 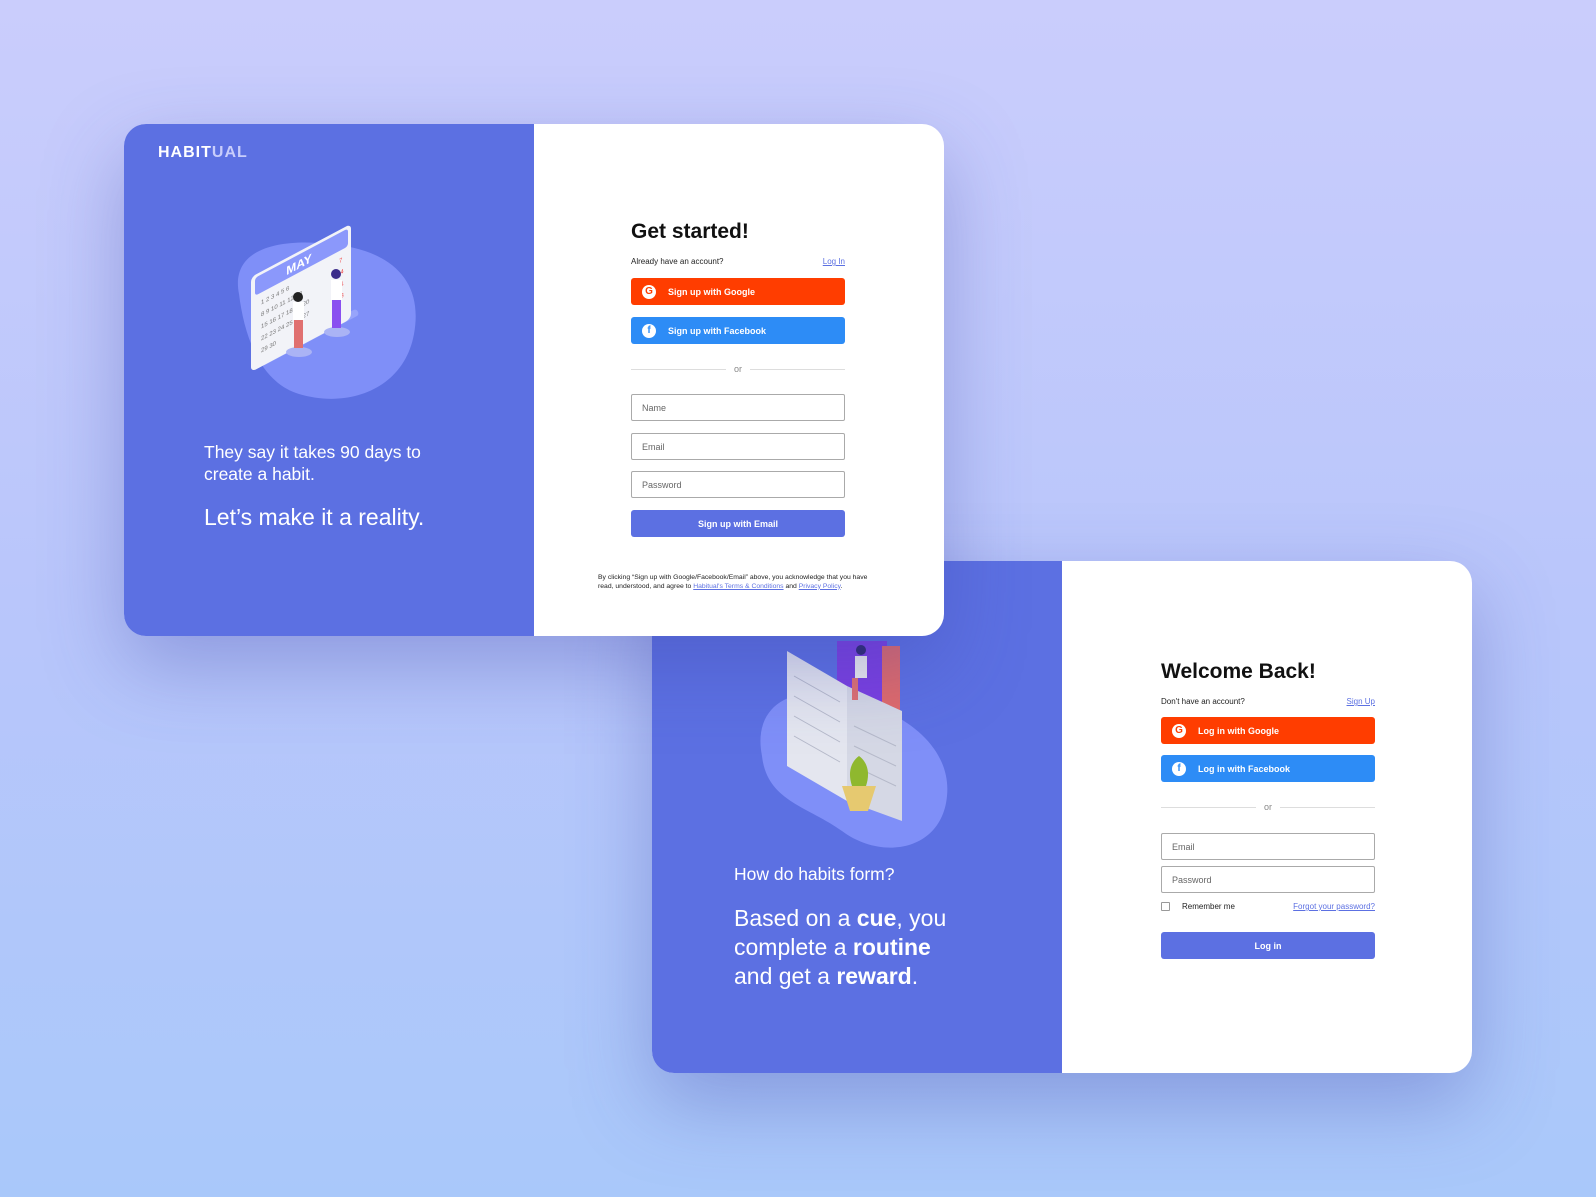 What do you see at coordinates (1268, 945) in the screenshot?
I see `login-button: Log in` at bounding box center [1268, 945].